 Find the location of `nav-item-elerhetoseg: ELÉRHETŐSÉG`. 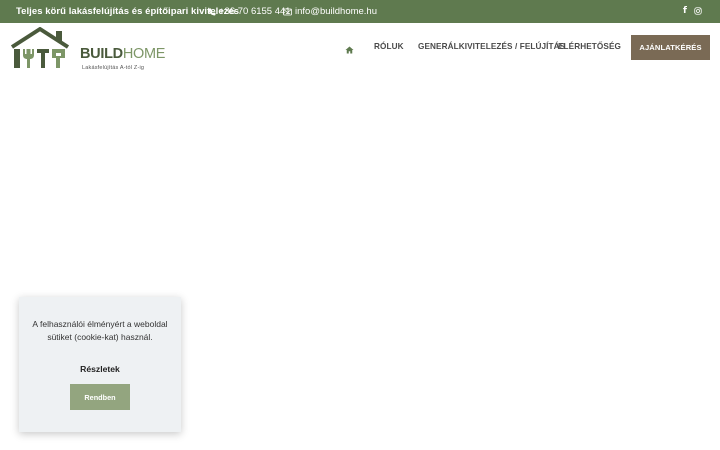

nav-item-elerhetoseg: ELÉRHETŐSÉG is located at coordinates (589, 46).